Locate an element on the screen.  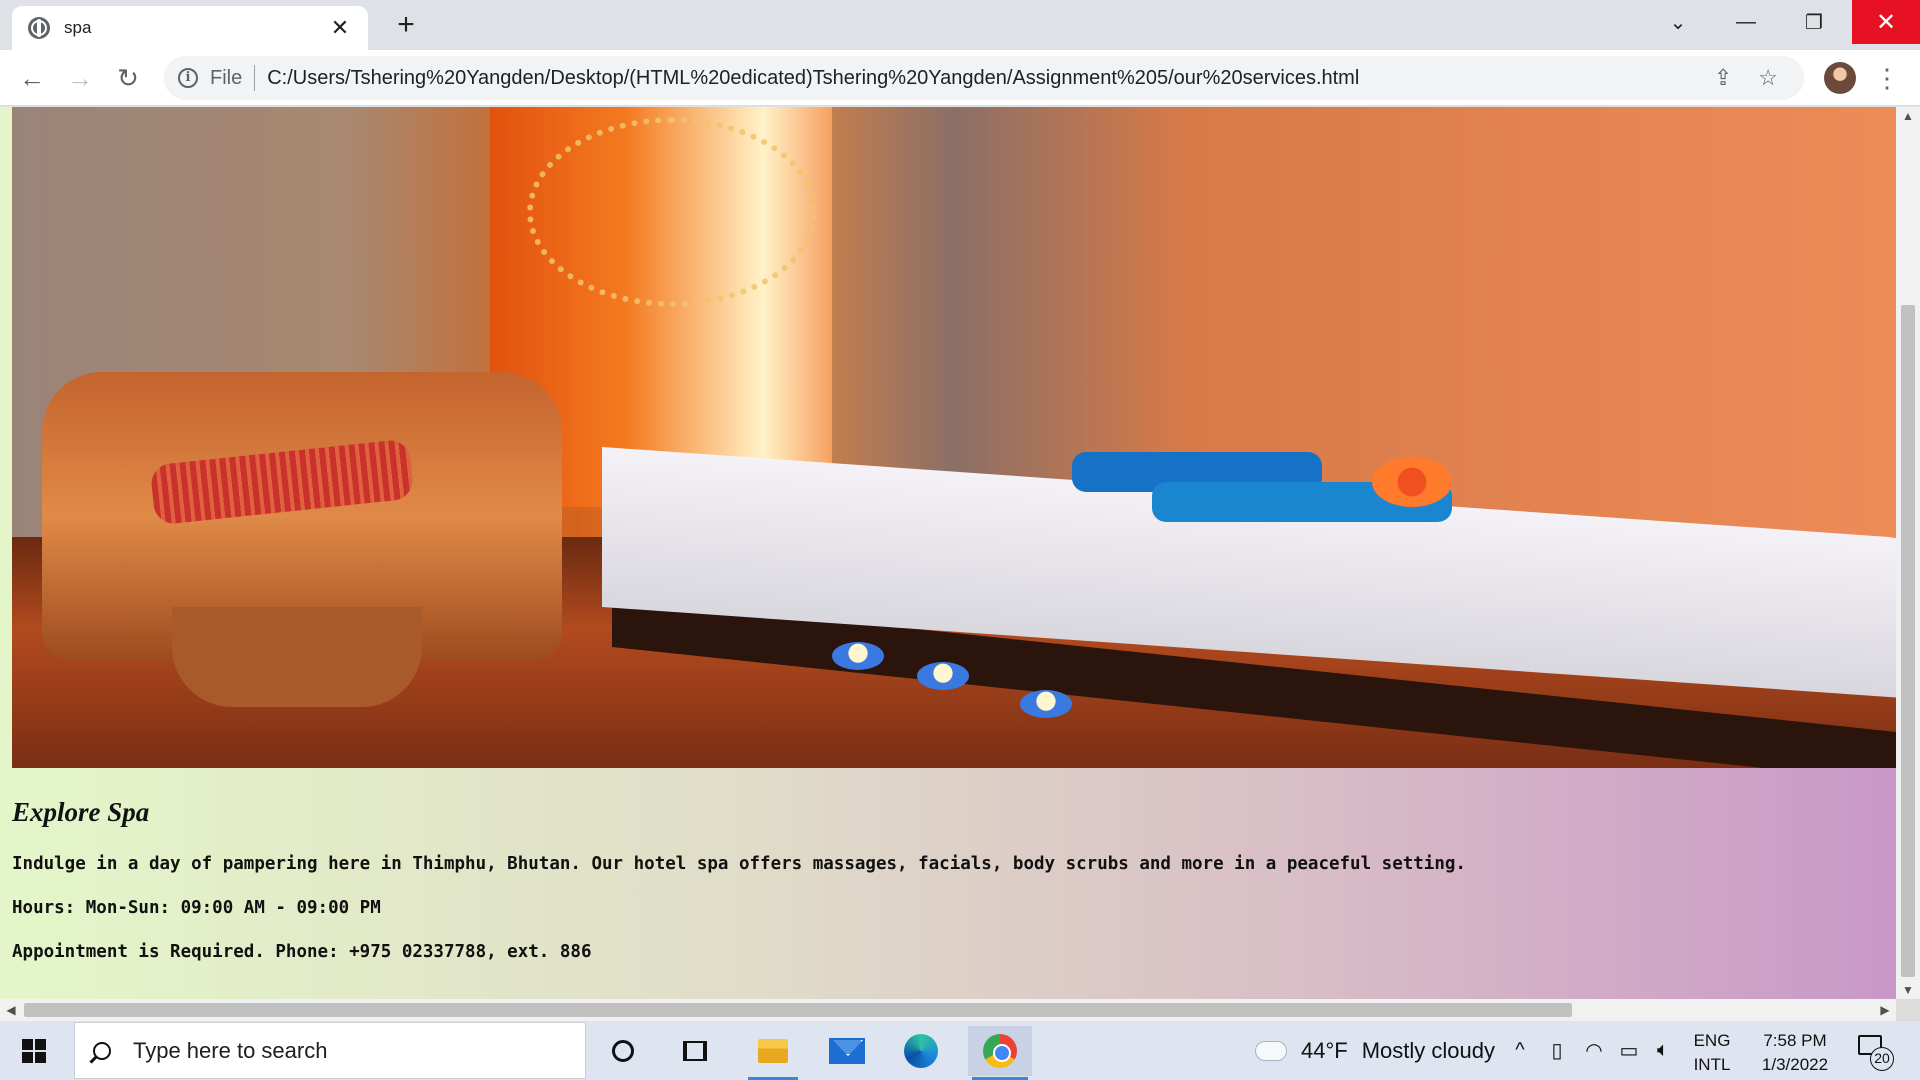
file-explorer-icon is located at coordinates (773, 1053).